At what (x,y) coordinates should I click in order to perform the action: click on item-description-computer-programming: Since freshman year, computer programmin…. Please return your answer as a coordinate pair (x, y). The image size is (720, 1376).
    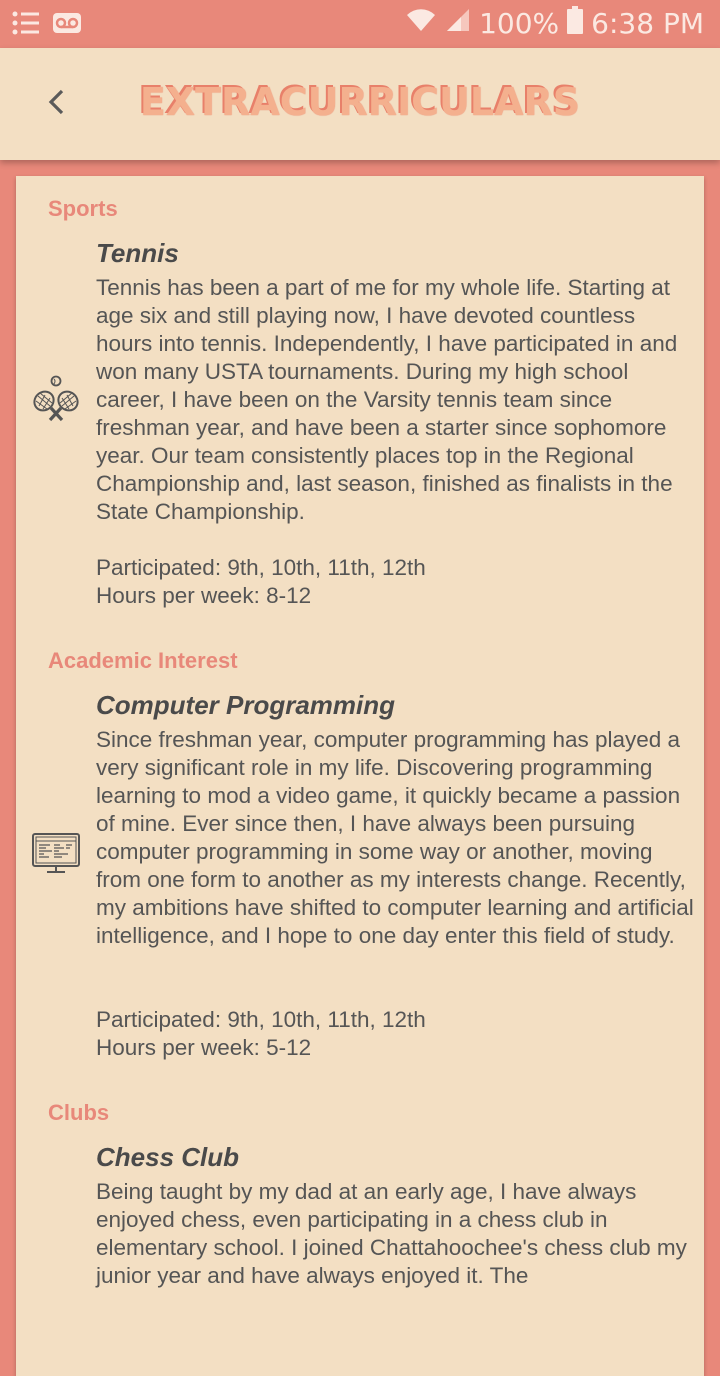
    Looking at the image, I should click on (395, 837).